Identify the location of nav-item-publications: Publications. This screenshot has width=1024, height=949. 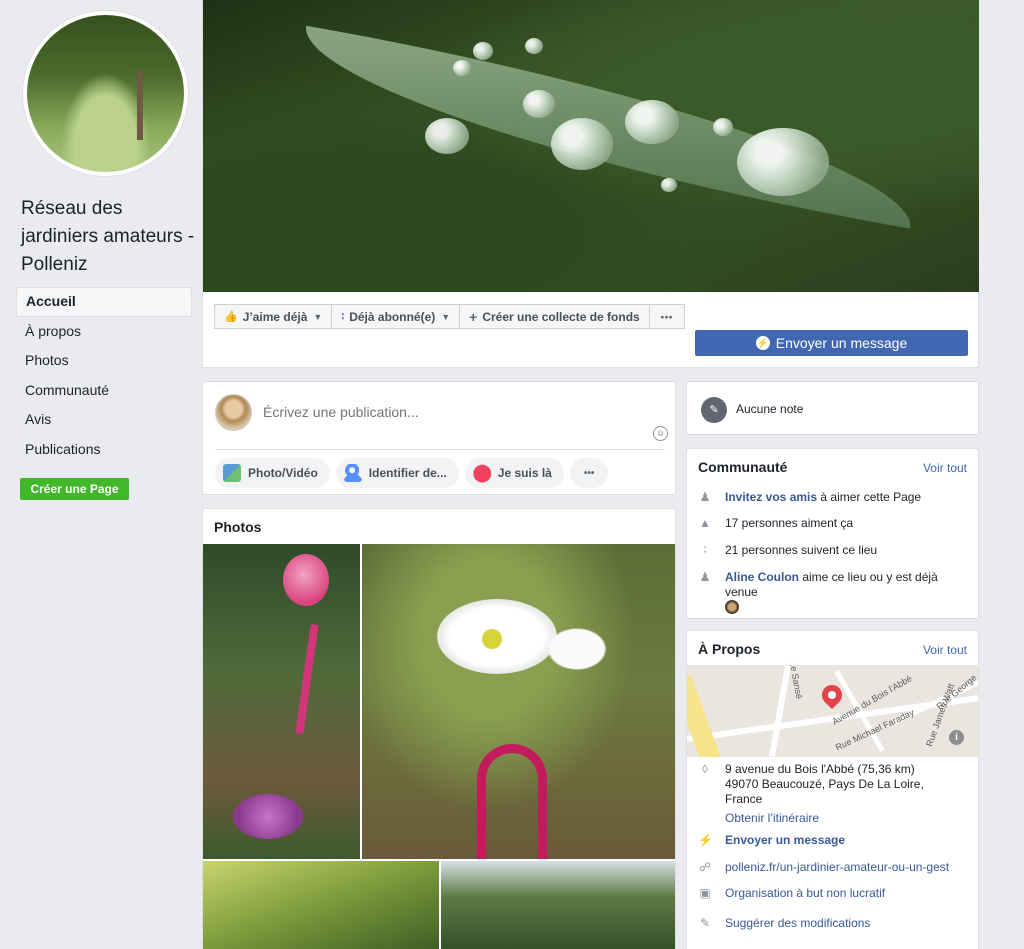
(104, 450).